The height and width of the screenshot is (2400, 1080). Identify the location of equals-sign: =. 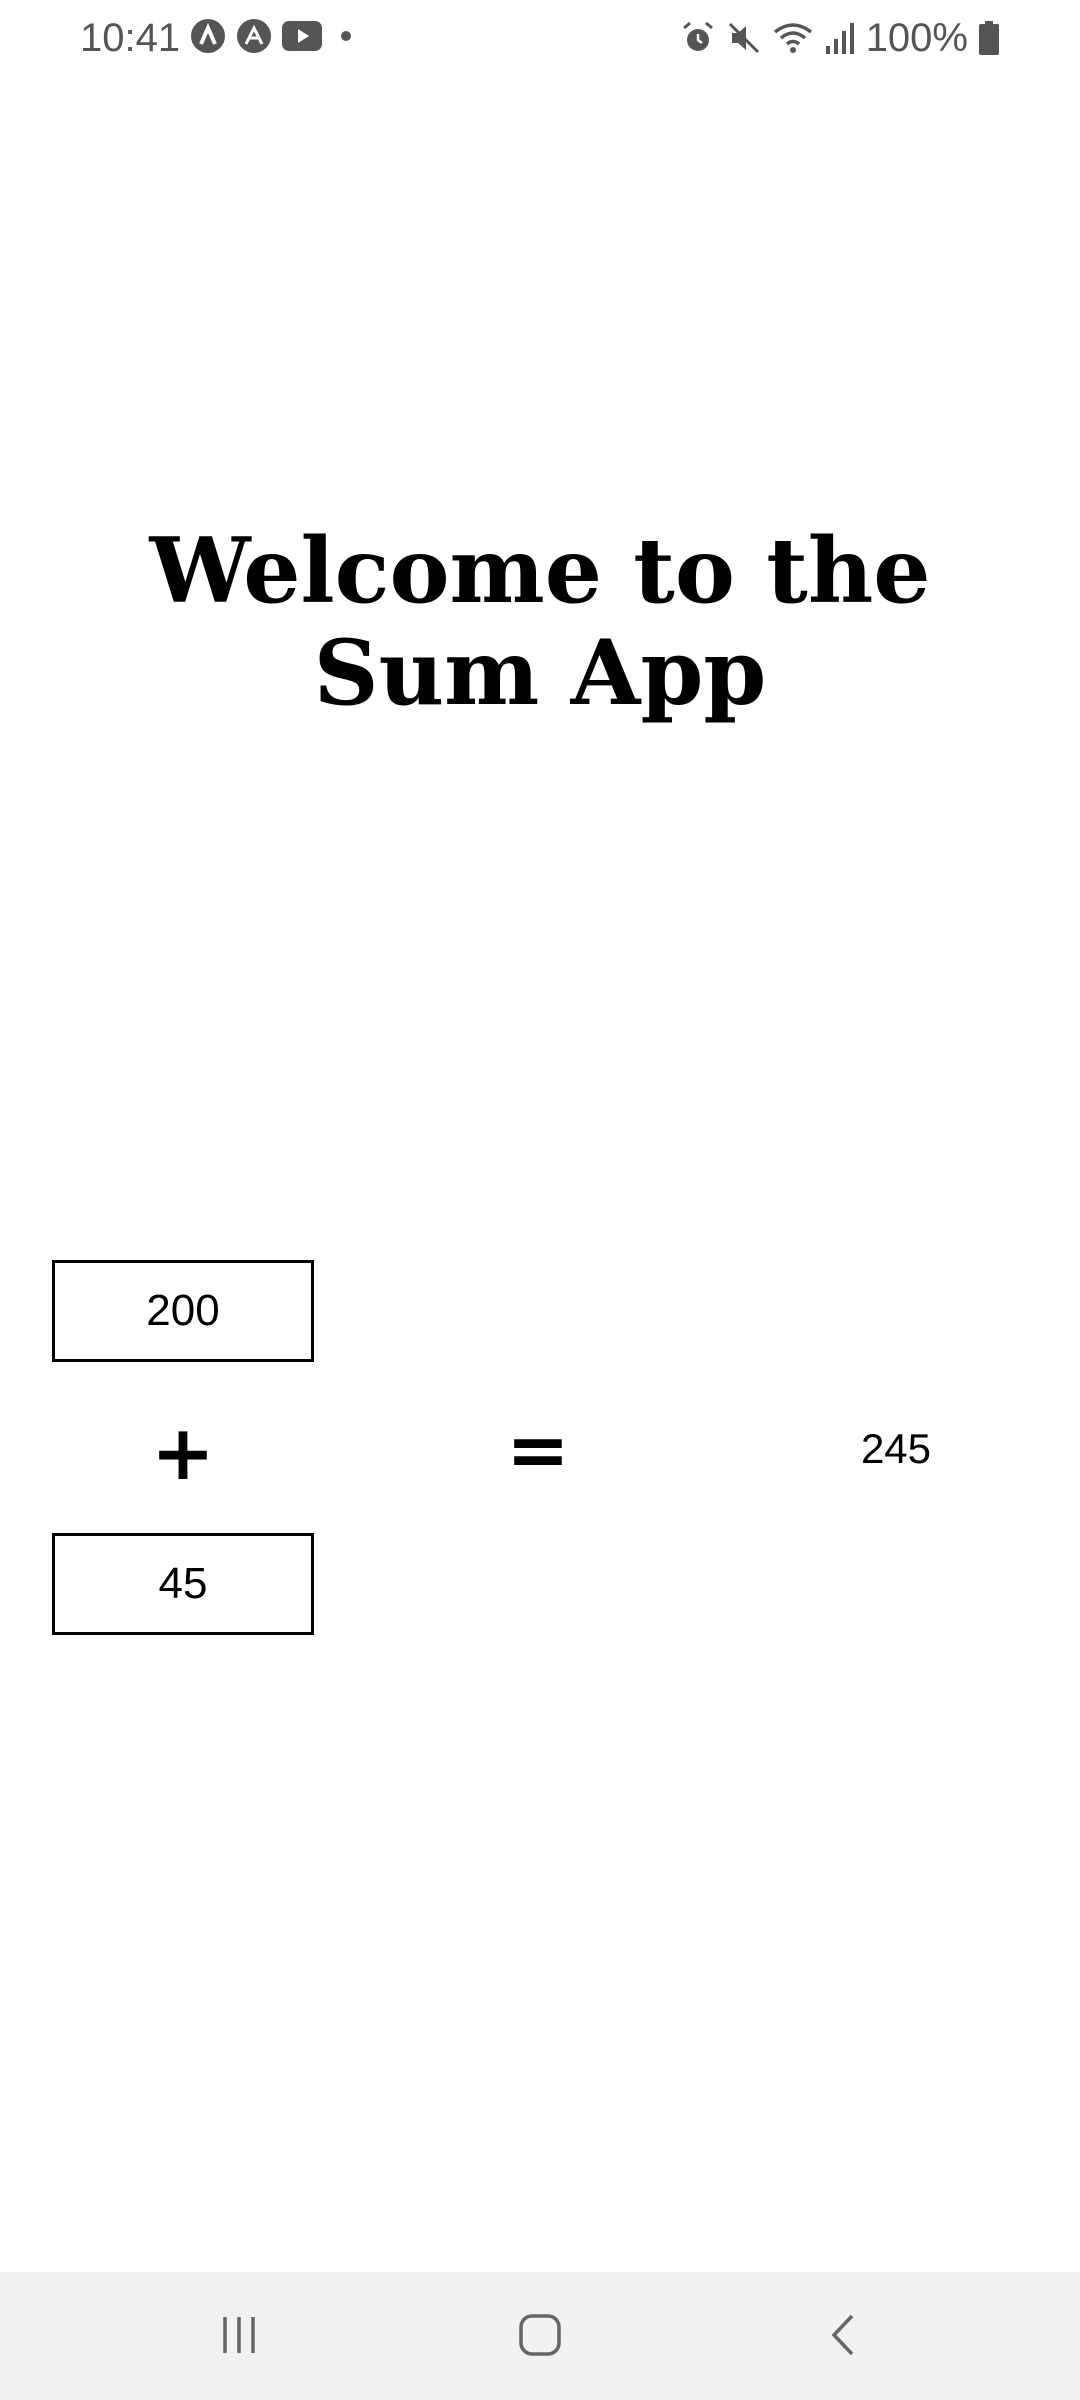
(538, 1449).